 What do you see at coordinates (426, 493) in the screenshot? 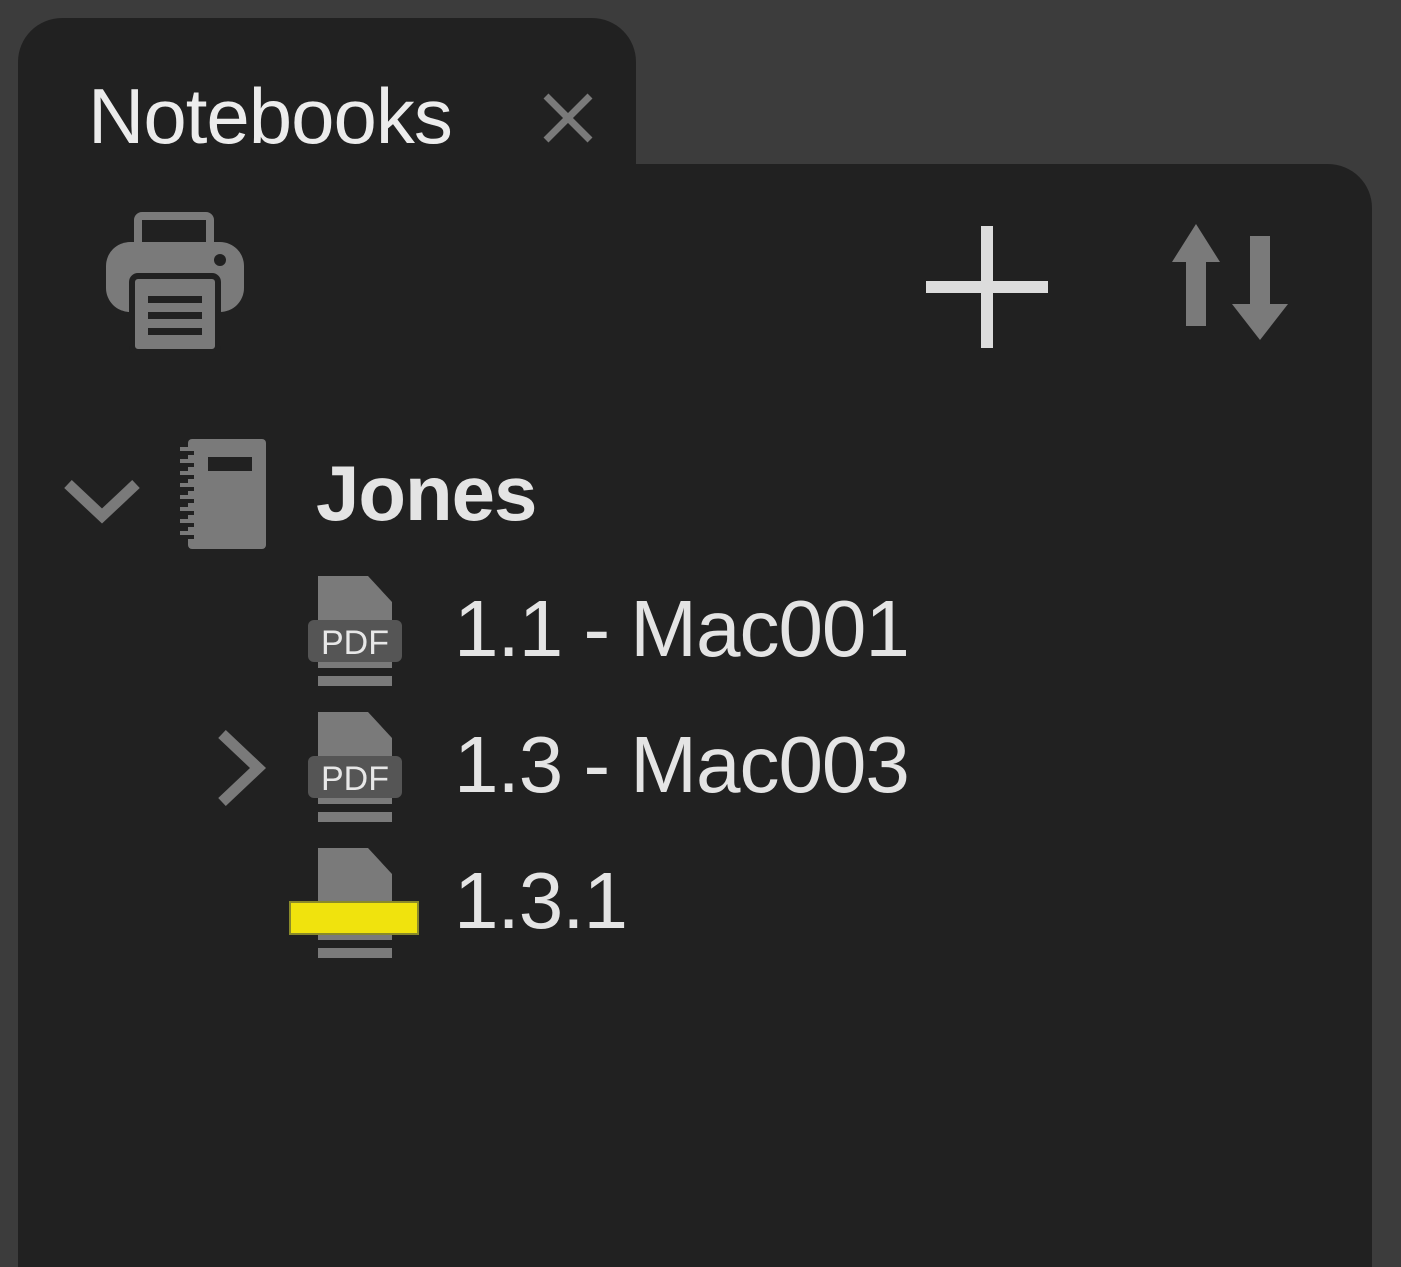
I see `notebook-label: Jones` at bounding box center [426, 493].